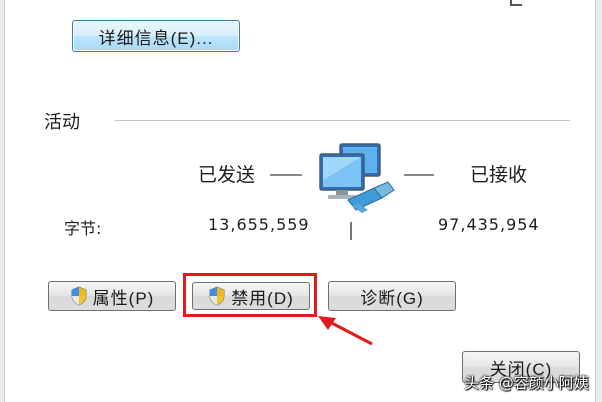  I want to click on window-frame-left, so click(2, 201).